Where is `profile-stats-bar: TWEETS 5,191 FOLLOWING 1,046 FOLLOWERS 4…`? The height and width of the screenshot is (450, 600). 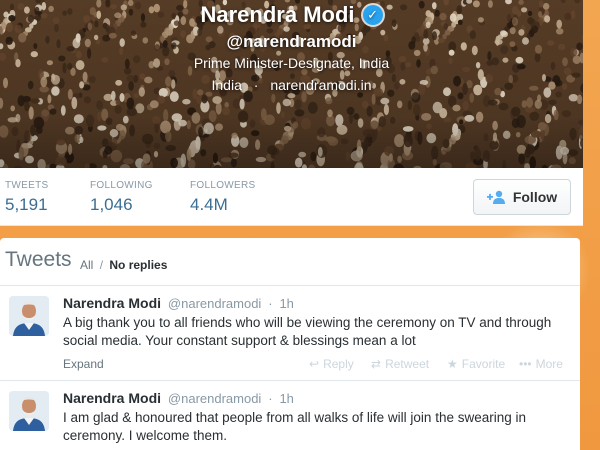
profile-stats-bar: TWEETS 5,191 FOLLOWING 1,046 FOLLOWERS 4… is located at coordinates (291, 197).